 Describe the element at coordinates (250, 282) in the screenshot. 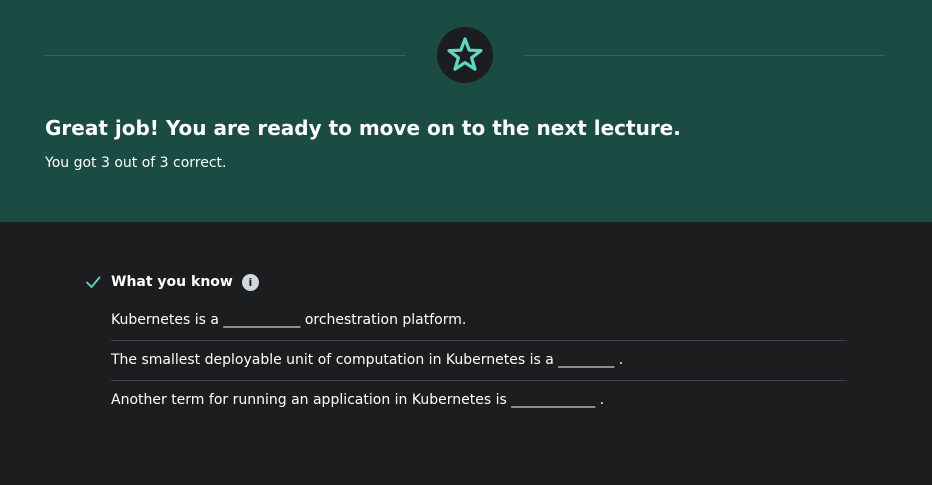

I see `info-icon: i` at that location.